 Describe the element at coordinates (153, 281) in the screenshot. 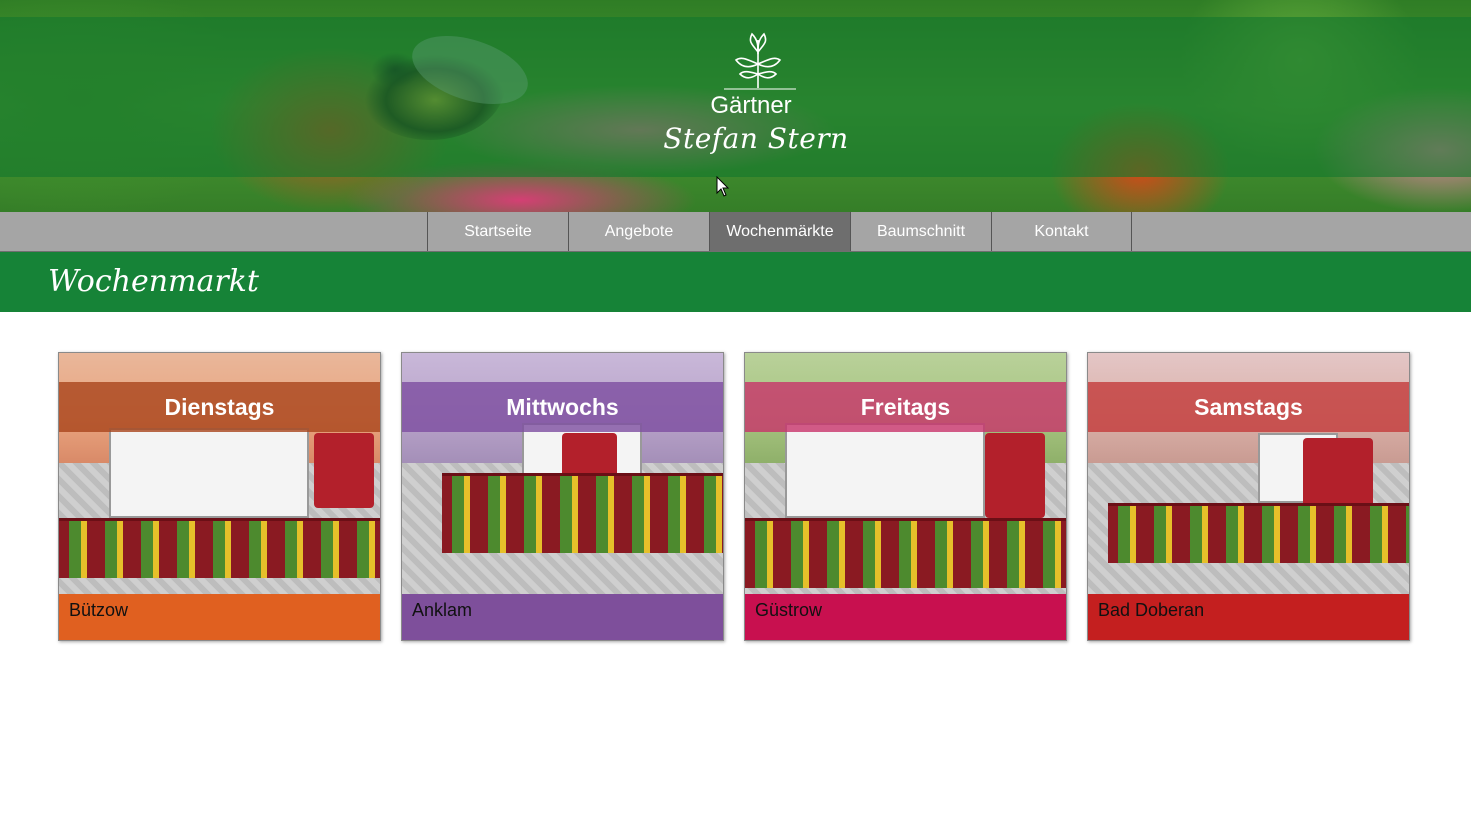

I see `page-title: Wochenmarkt` at that location.